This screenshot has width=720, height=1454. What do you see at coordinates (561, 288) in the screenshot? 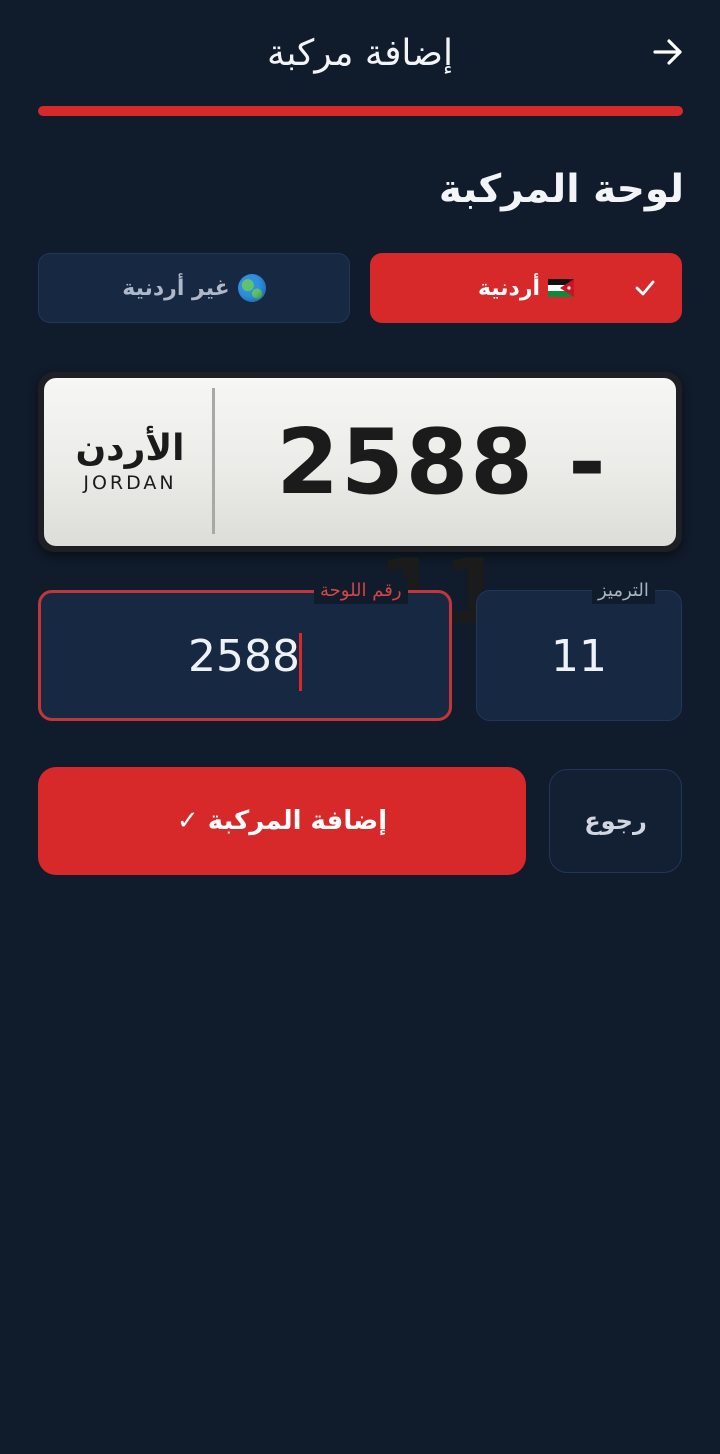
I see `jordan-flag-icon` at bounding box center [561, 288].